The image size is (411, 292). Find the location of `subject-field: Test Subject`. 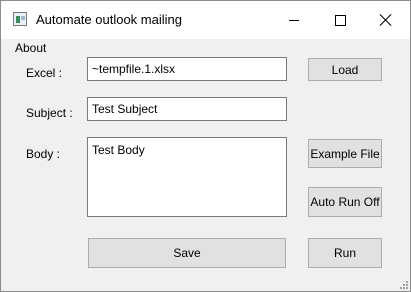

subject-field: Test Subject is located at coordinates (187, 109).